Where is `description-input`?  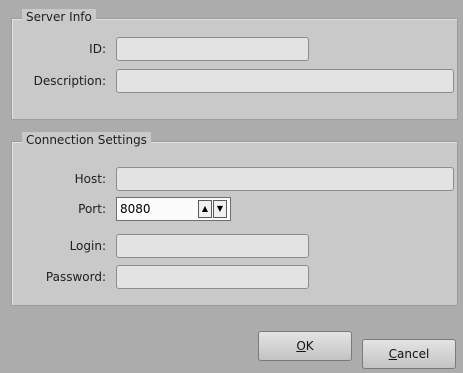 description-input is located at coordinates (285, 81).